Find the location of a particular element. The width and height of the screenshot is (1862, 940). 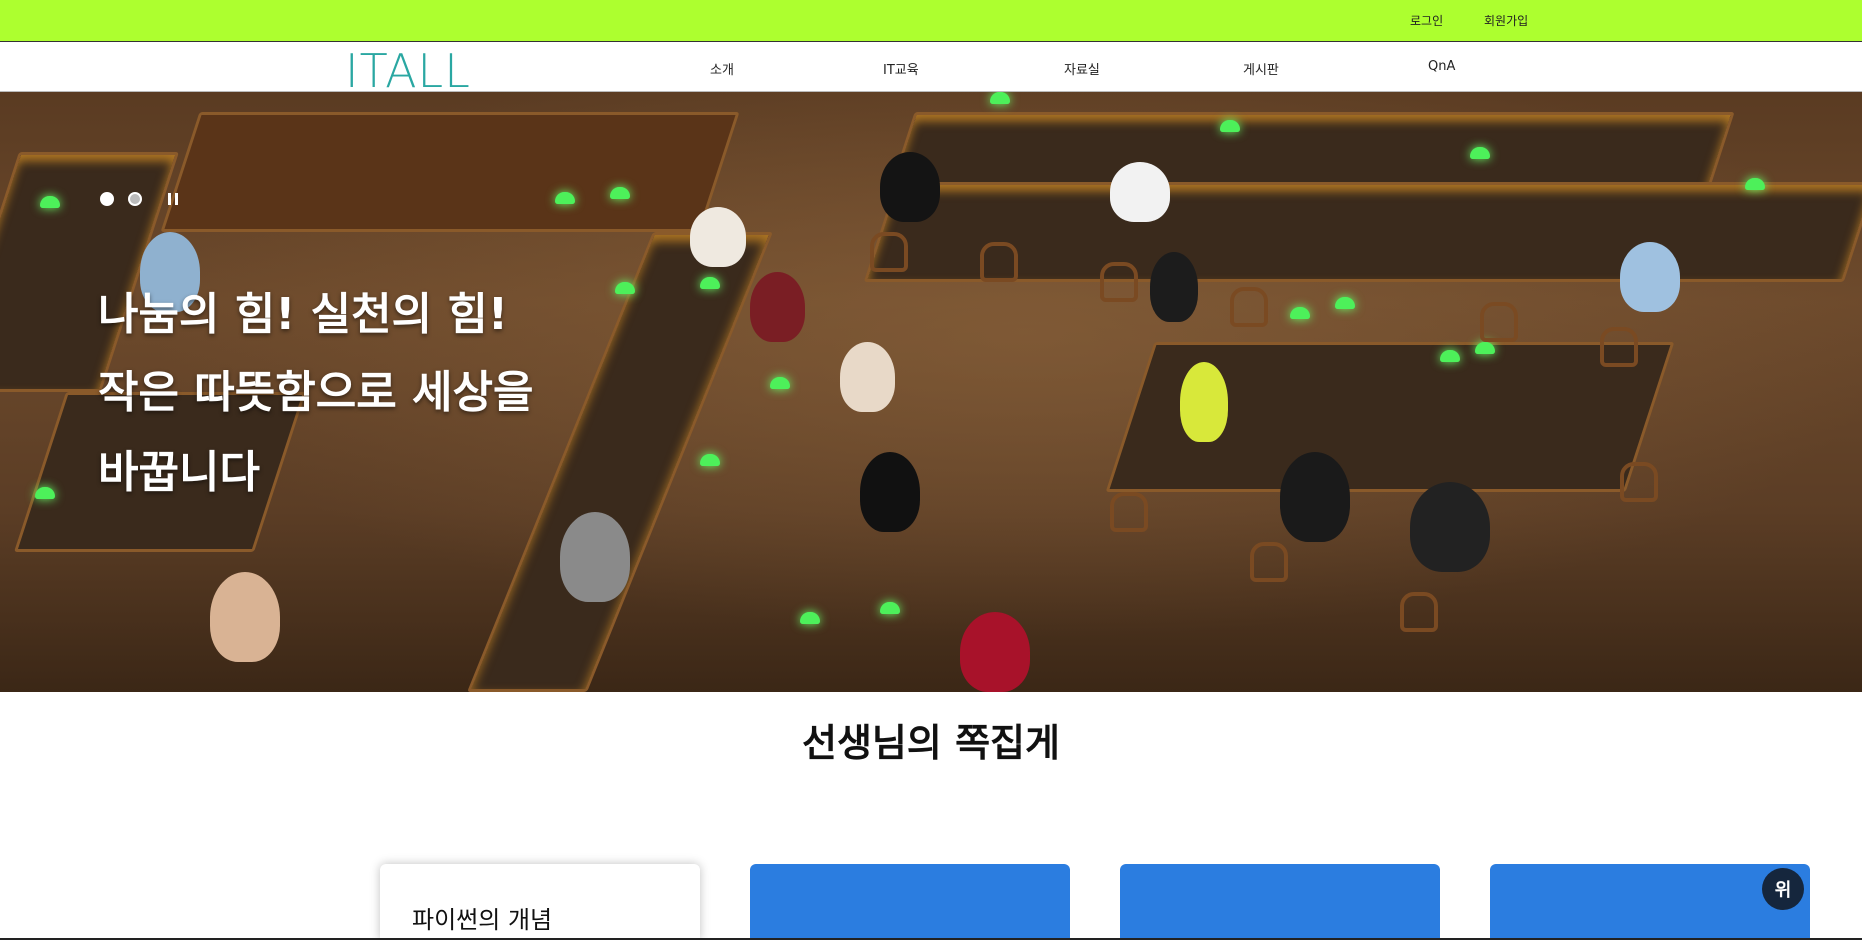

slider-controls is located at coordinates (139, 199).